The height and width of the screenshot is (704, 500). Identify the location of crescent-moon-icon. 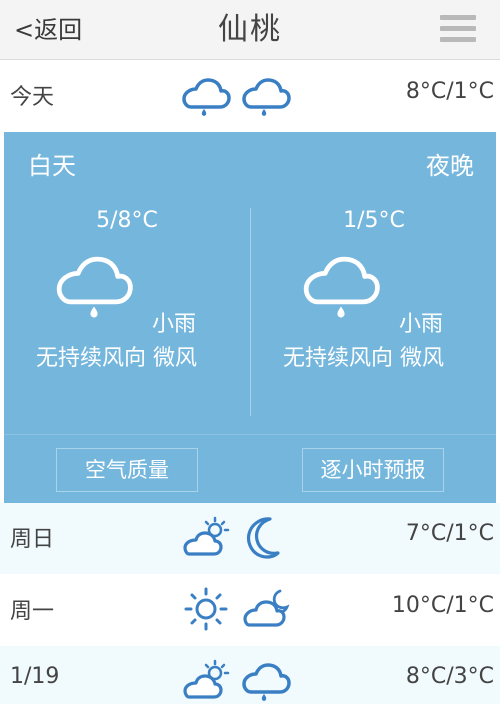
(266, 537).